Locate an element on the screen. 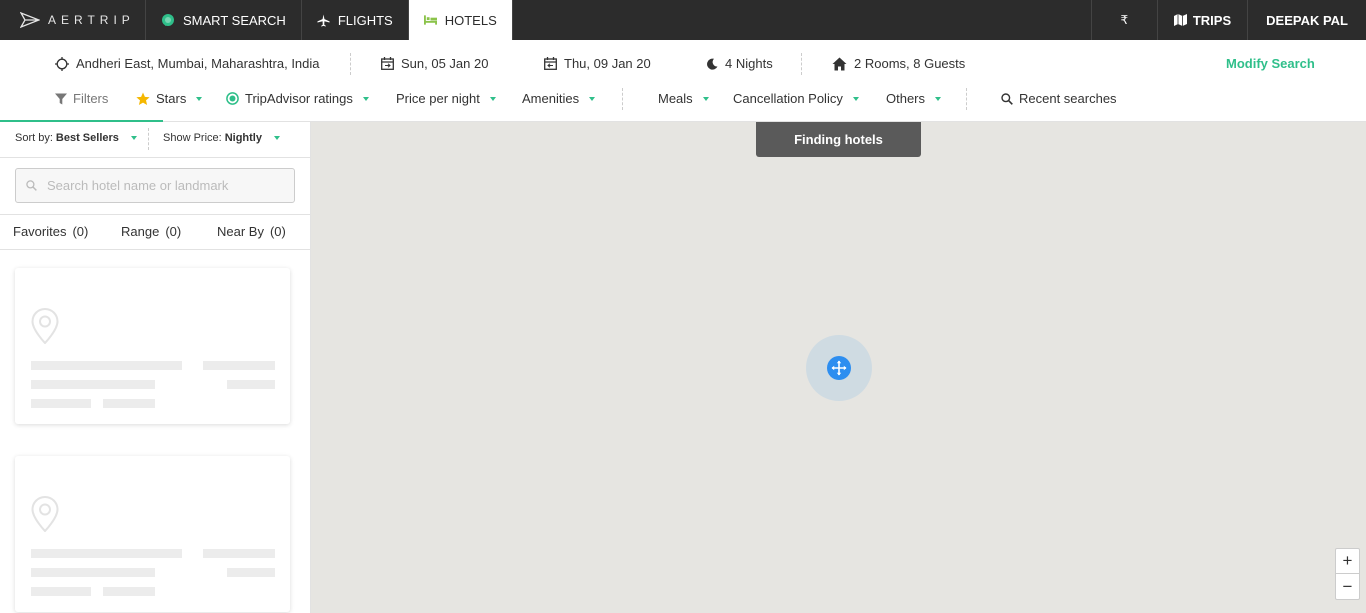 This screenshot has width=1366, height=613. tripadvisor-label: TripAdvisor ratings is located at coordinates (299, 98).